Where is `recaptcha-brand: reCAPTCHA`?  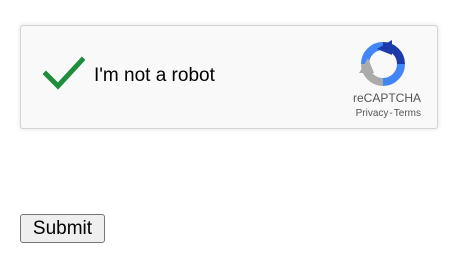 recaptcha-brand: reCAPTCHA is located at coordinates (386, 98).